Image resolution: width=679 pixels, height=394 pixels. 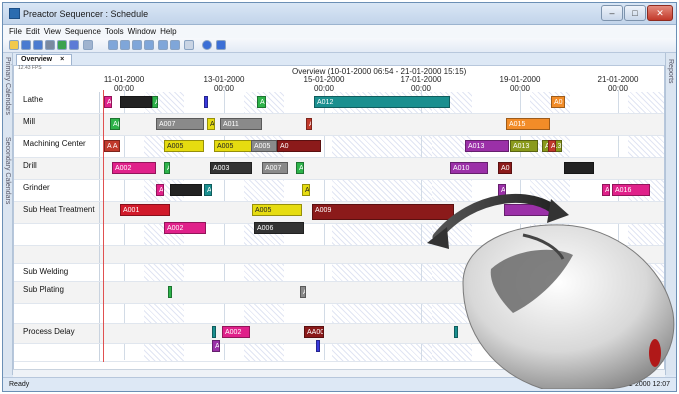 What do you see at coordinates (14, 13) in the screenshot?
I see `app-icon` at bounding box center [14, 13].